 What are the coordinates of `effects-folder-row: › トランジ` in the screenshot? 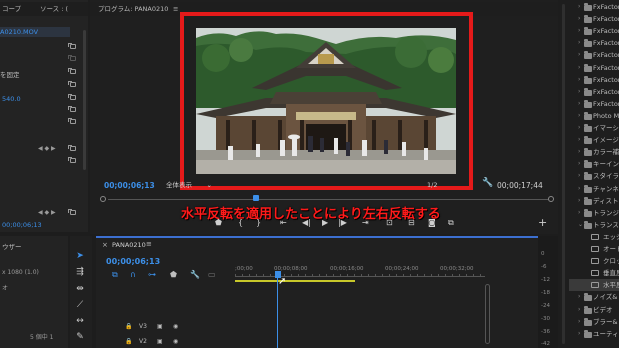 It's located at (594, 213).